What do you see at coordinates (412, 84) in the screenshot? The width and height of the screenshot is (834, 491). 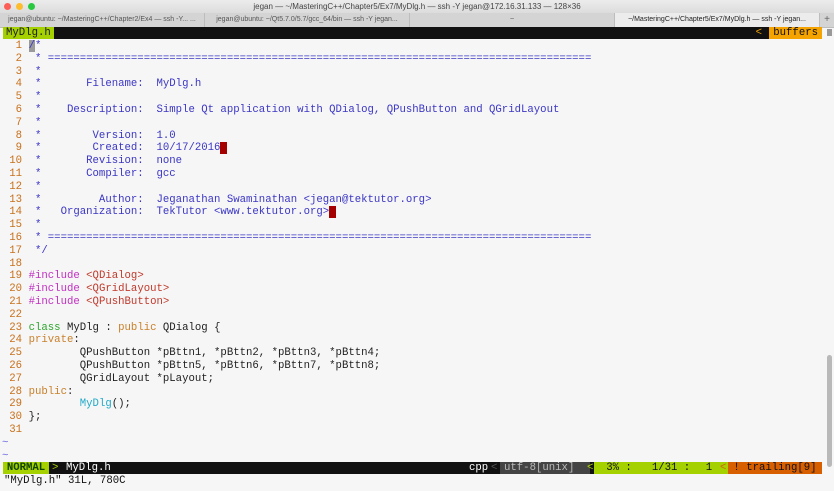 I see `code-line: 4 * Filename: MyDlg.h` at bounding box center [412, 84].